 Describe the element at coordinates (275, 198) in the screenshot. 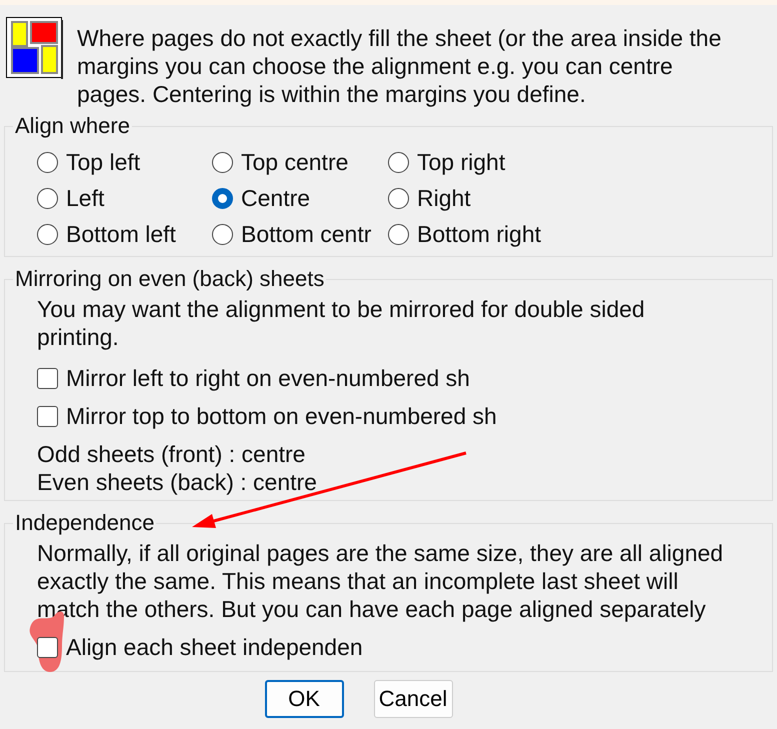

I see `radio-label: Centre` at that location.